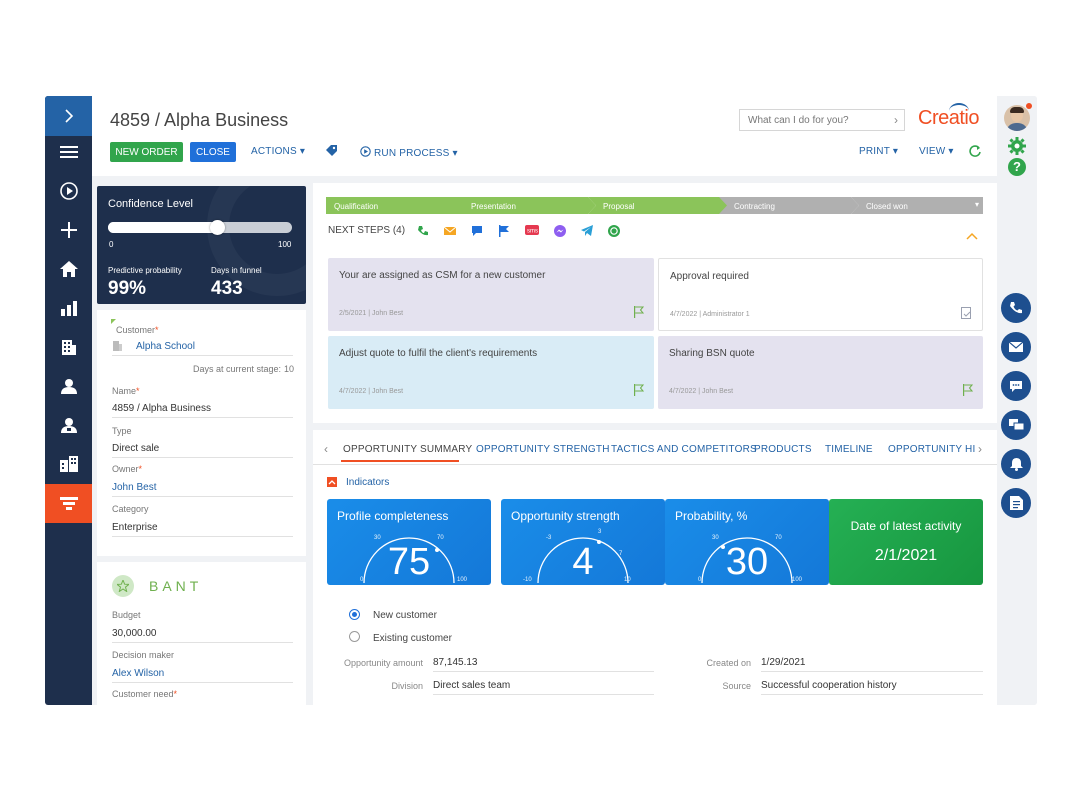 The image size is (1082, 800). I want to click on run-process-menu: RUN PROCESS ▾, so click(409, 152).